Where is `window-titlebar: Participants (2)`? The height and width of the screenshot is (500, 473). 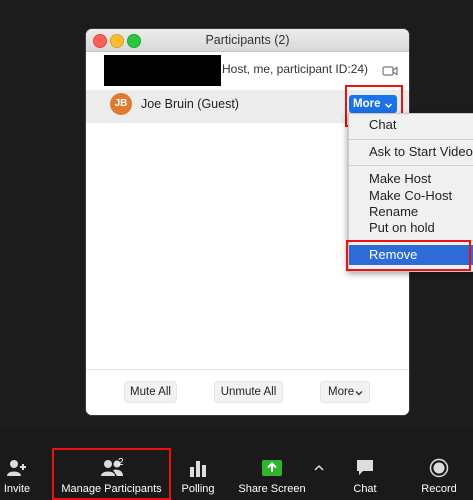 window-titlebar: Participants (2) is located at coordinates (247, 40).